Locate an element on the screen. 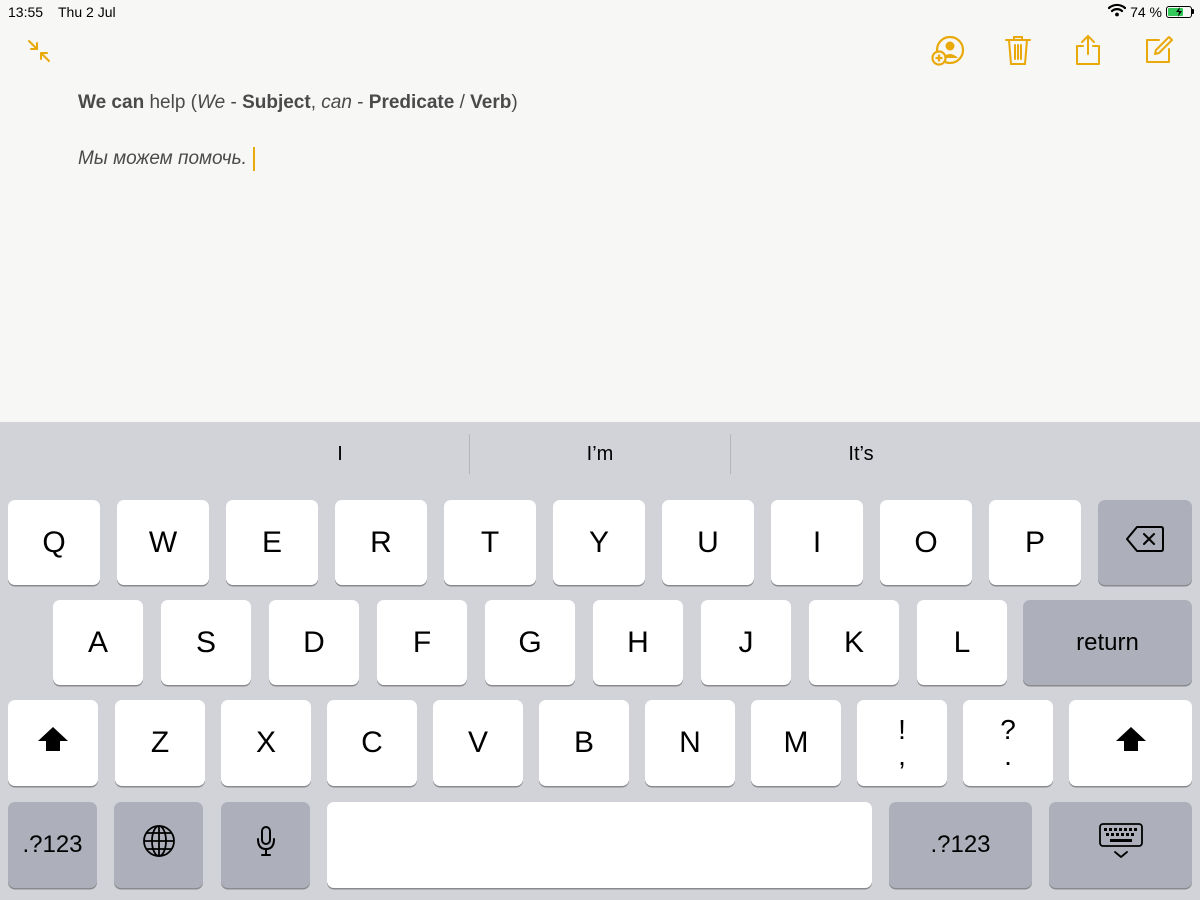 This screenshot has width=1200, height=900. key-a: A is located at coordinates (98, 642).